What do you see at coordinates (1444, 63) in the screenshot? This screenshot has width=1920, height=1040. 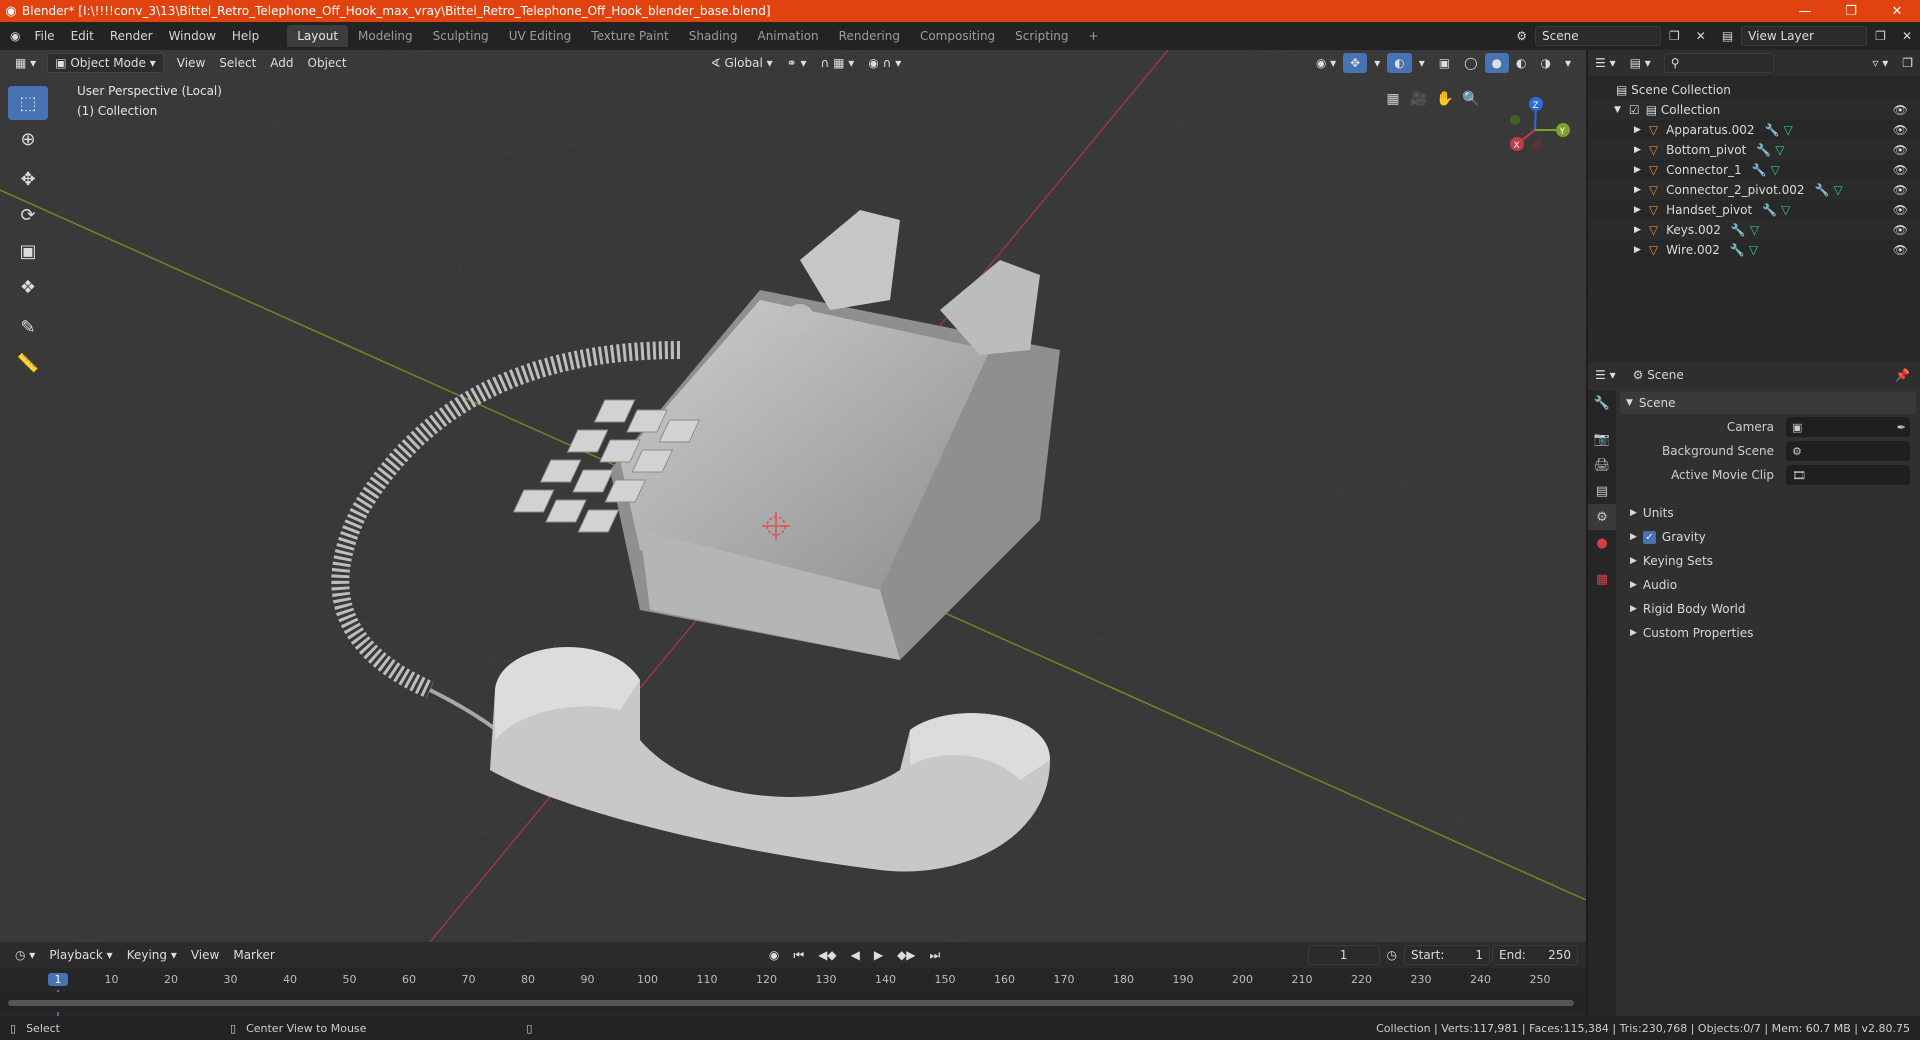 I see `xray-icon: ▣` at bounding box center [1444, 63].